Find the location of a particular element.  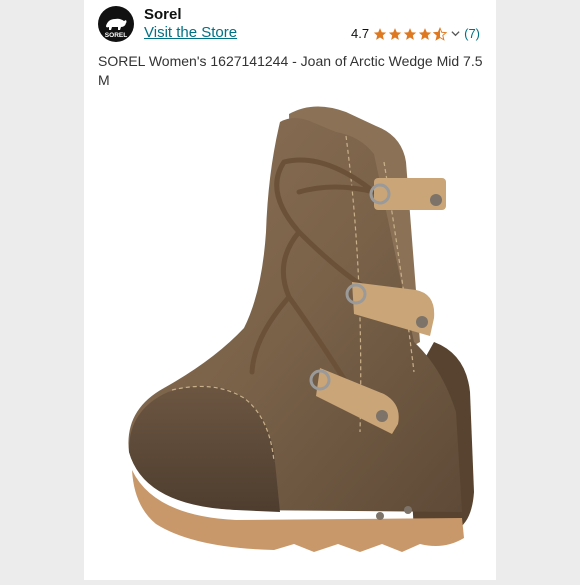

brand-logo: SOREL is located at coordinates (116, 24).